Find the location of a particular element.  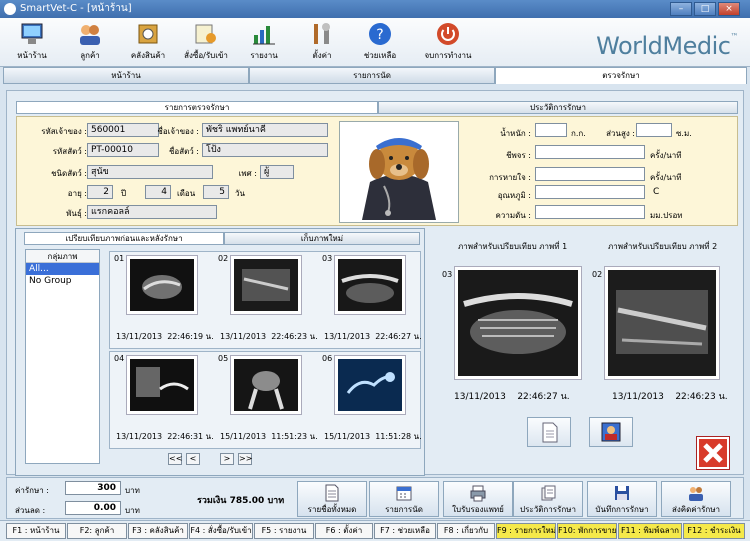

temperature-field is located at coordinates (590, 192).